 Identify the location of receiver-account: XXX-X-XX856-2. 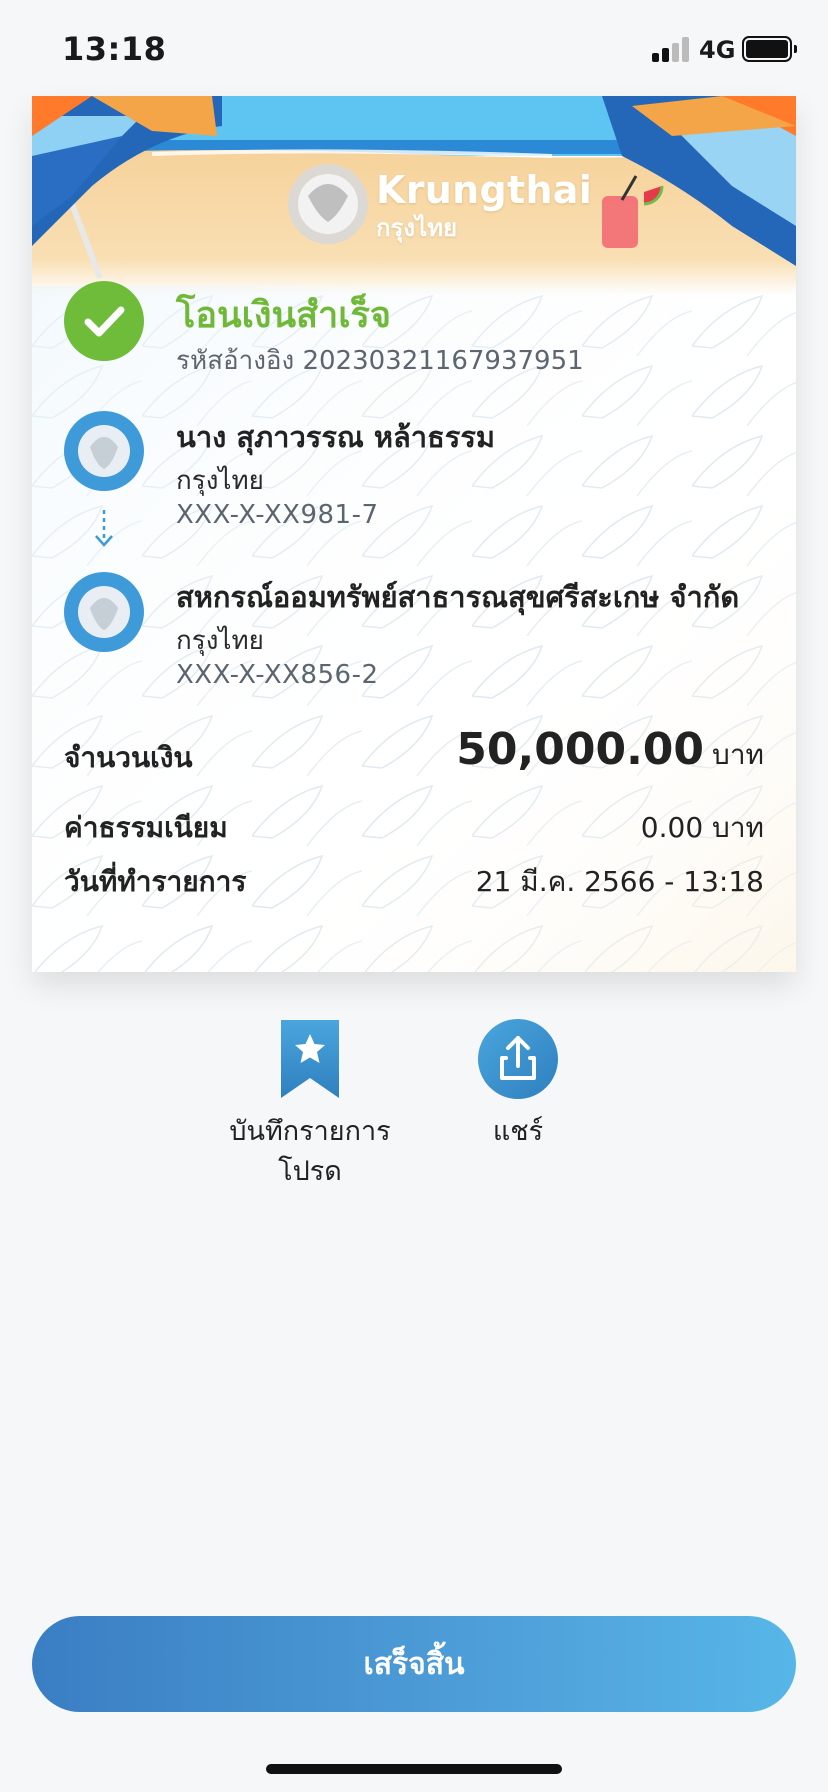
(277, 675).